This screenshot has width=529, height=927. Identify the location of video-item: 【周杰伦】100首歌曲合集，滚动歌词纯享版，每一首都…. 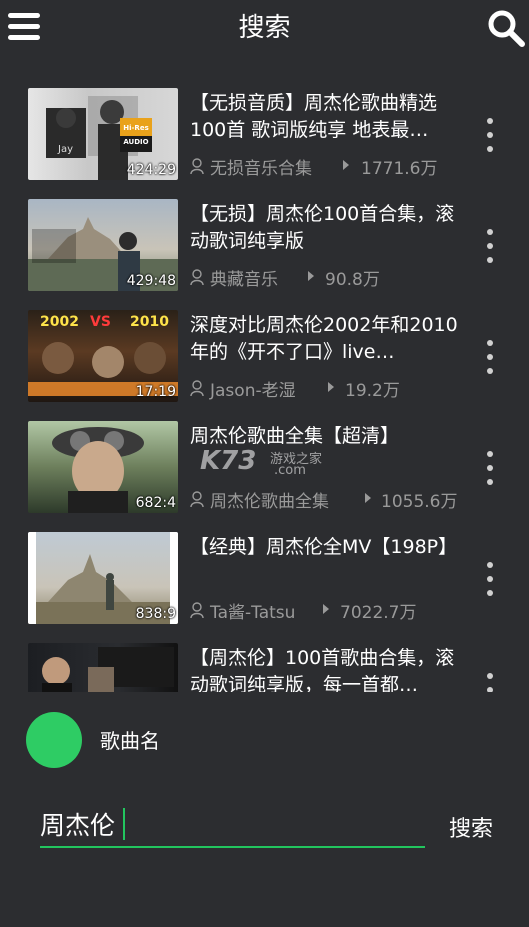
(264, 663).